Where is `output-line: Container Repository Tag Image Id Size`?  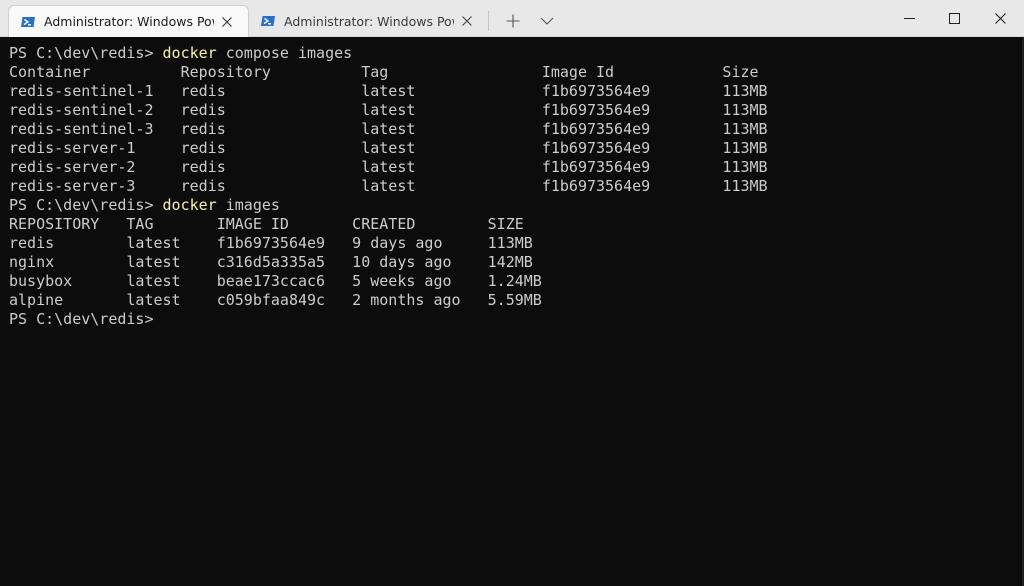 output-line: Container Repository Tag Image Id Size is located at coordinates (384, 72).